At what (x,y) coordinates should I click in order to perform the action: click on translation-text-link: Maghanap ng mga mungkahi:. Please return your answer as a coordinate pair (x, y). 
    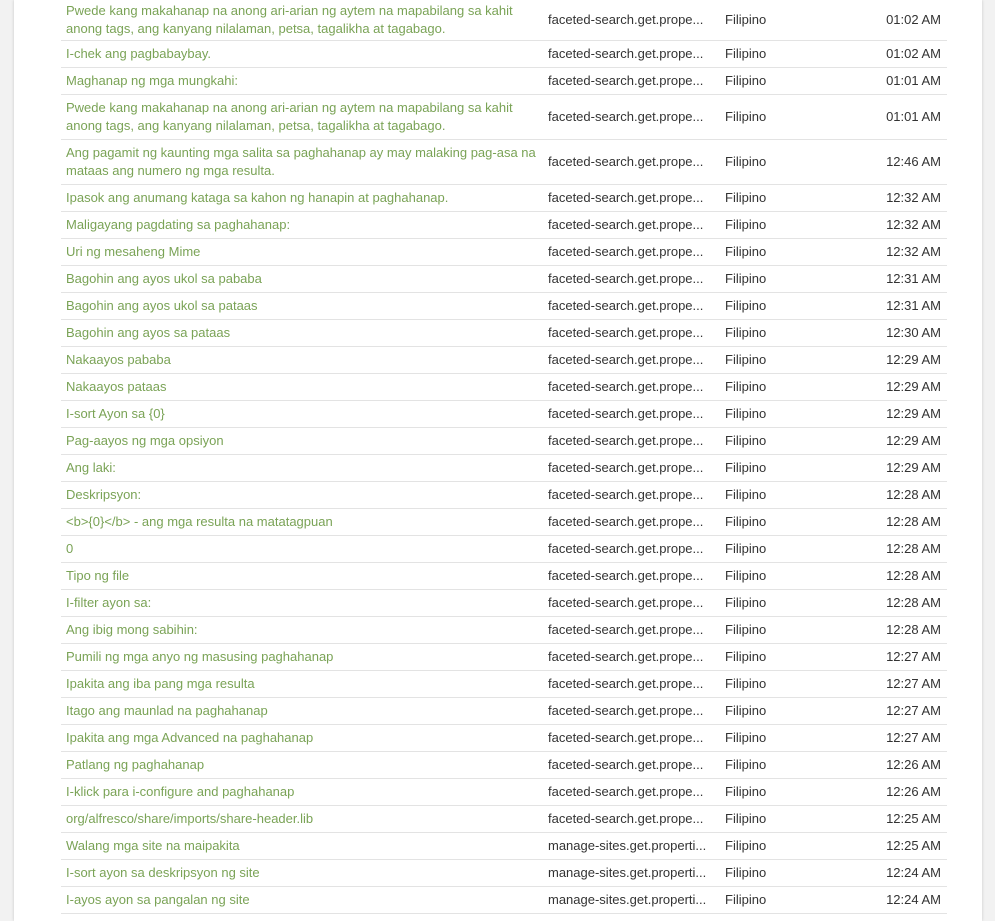
    Looking at the image, I should click on (304, 81).